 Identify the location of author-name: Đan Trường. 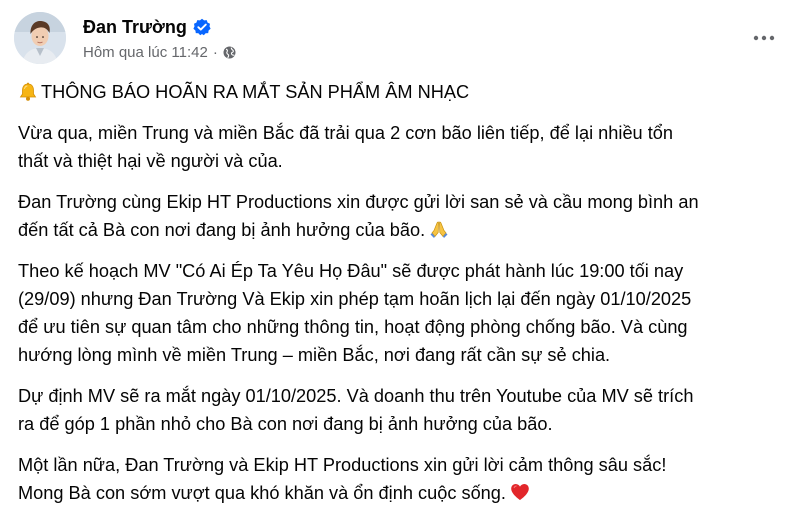
(135, 27).